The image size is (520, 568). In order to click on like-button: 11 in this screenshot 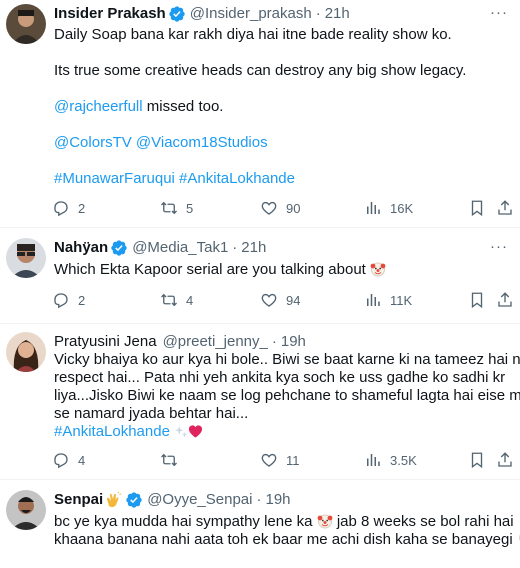, I will do `click(280, 460)`.